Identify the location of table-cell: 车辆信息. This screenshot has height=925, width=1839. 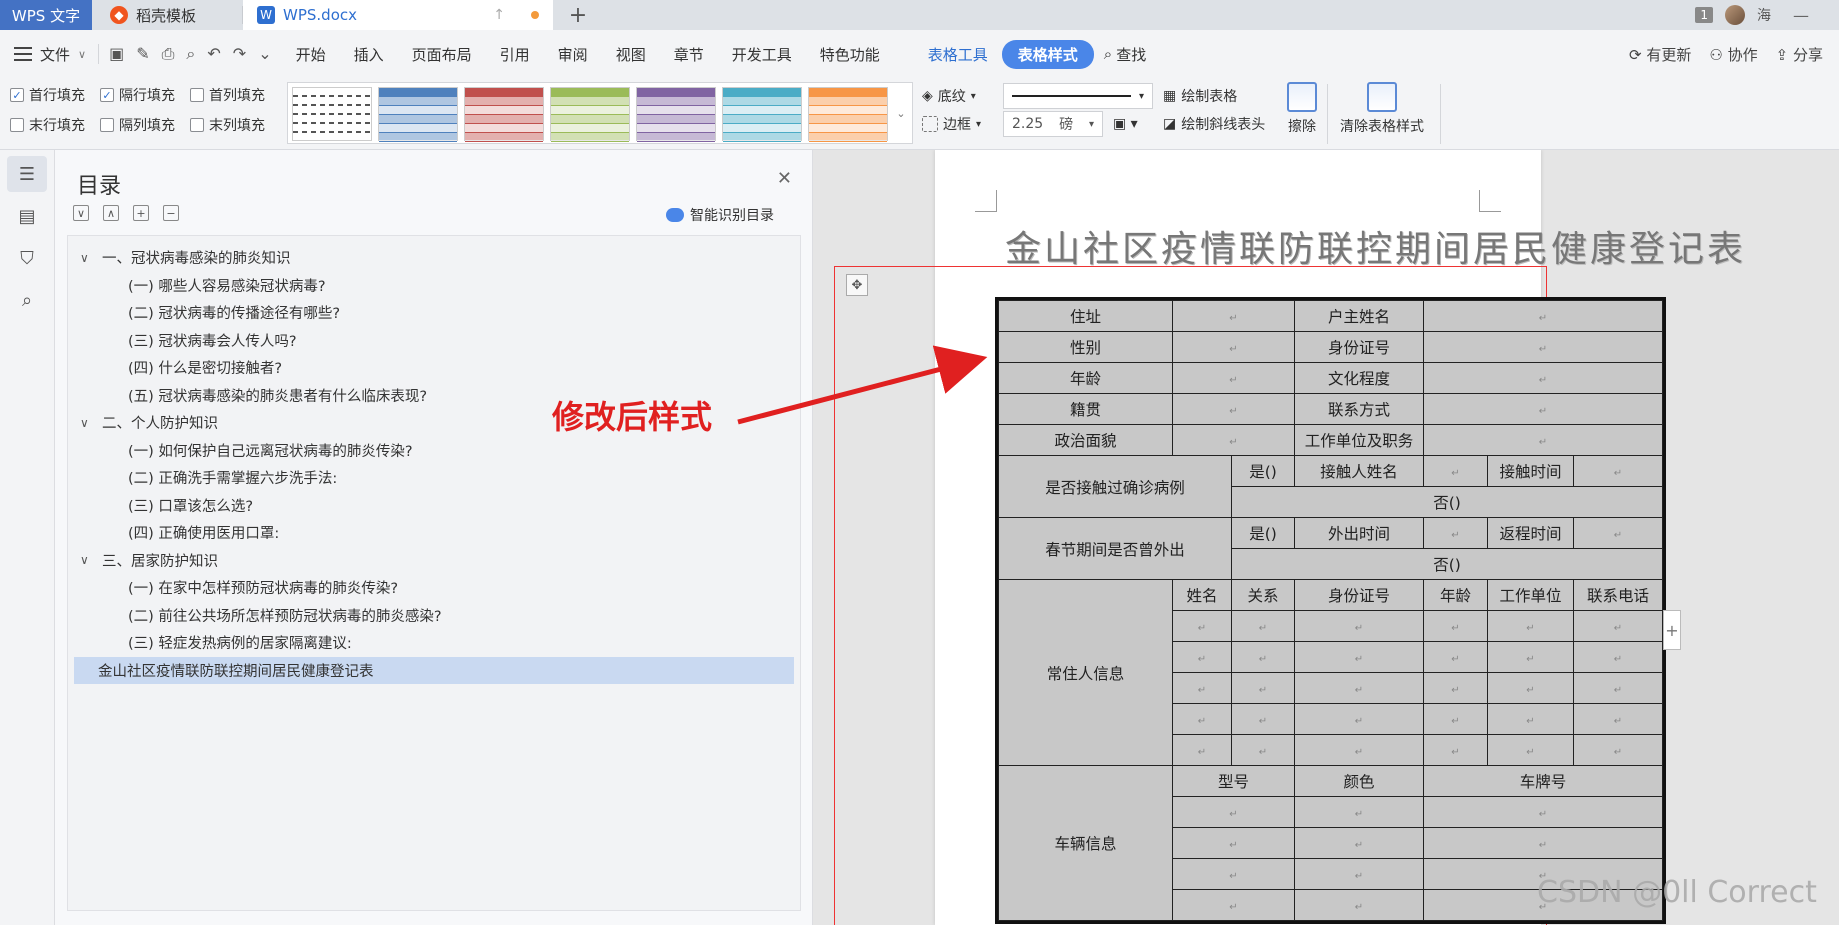
(1085, 843).